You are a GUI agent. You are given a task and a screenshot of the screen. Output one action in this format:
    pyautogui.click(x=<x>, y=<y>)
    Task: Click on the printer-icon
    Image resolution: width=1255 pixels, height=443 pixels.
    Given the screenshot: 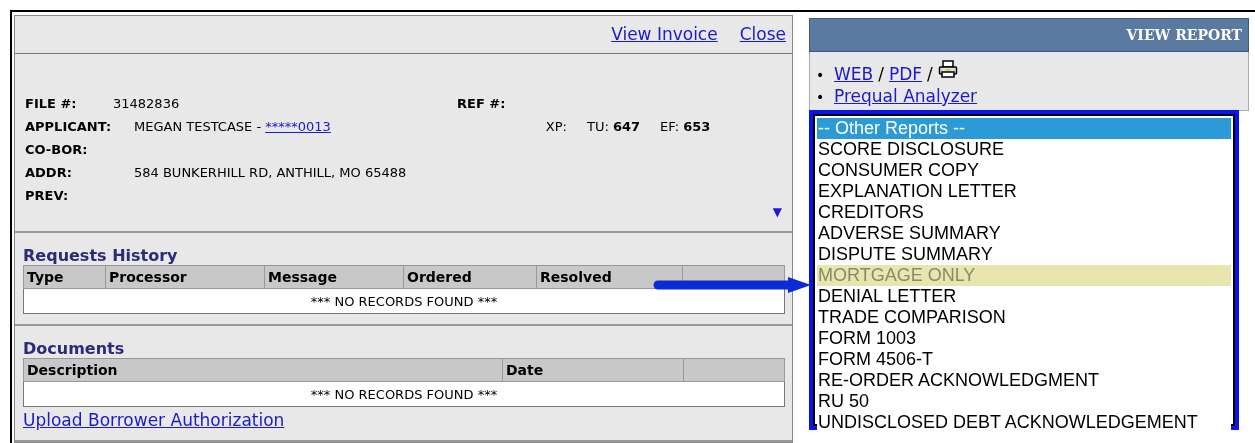 What is the action you would take?
    pyautogui.click(x=947, y=69)
    